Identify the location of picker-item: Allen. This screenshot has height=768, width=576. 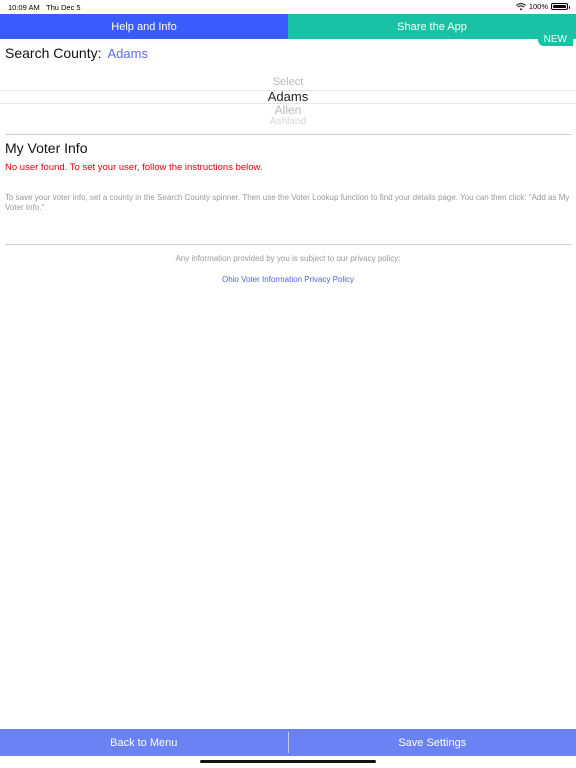
(288, 110).